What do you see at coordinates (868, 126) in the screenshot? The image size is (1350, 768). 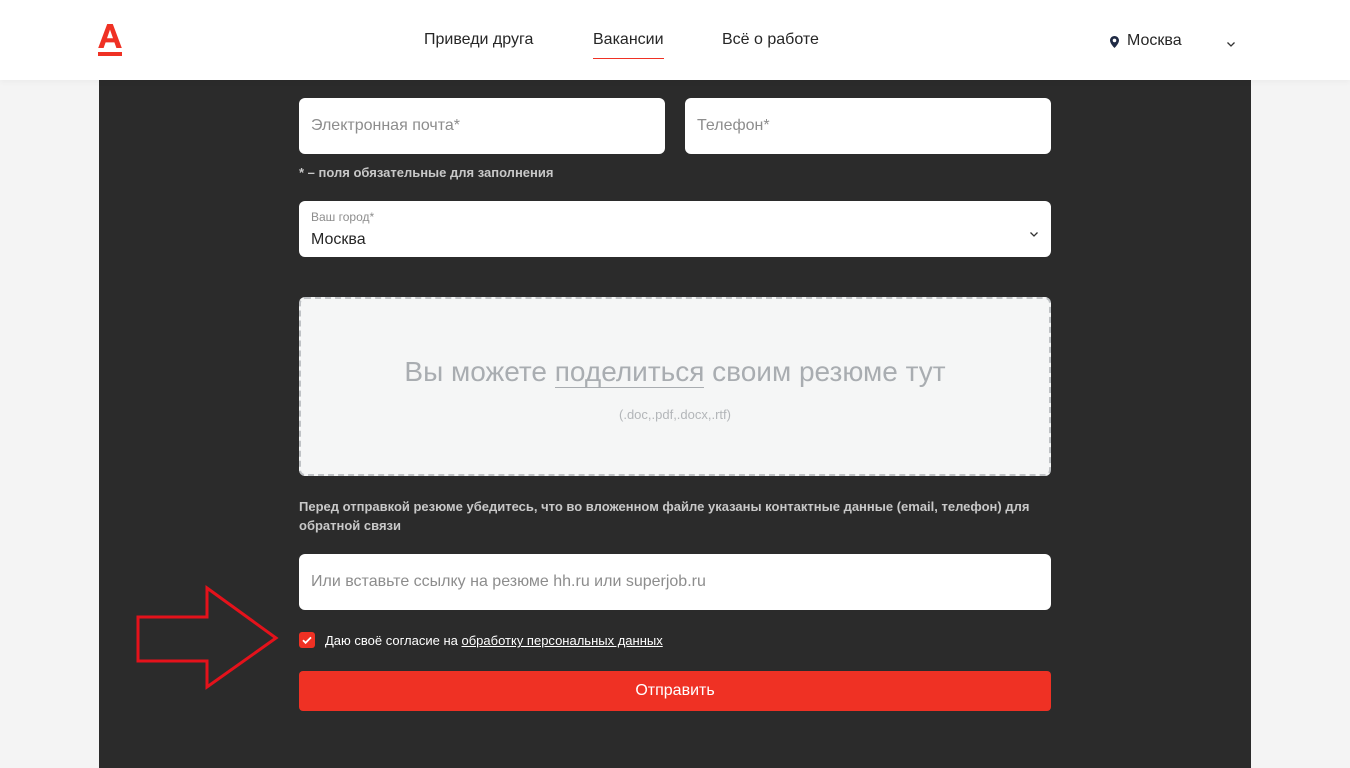 I see `phone-field` at bounding box center [868, 126].